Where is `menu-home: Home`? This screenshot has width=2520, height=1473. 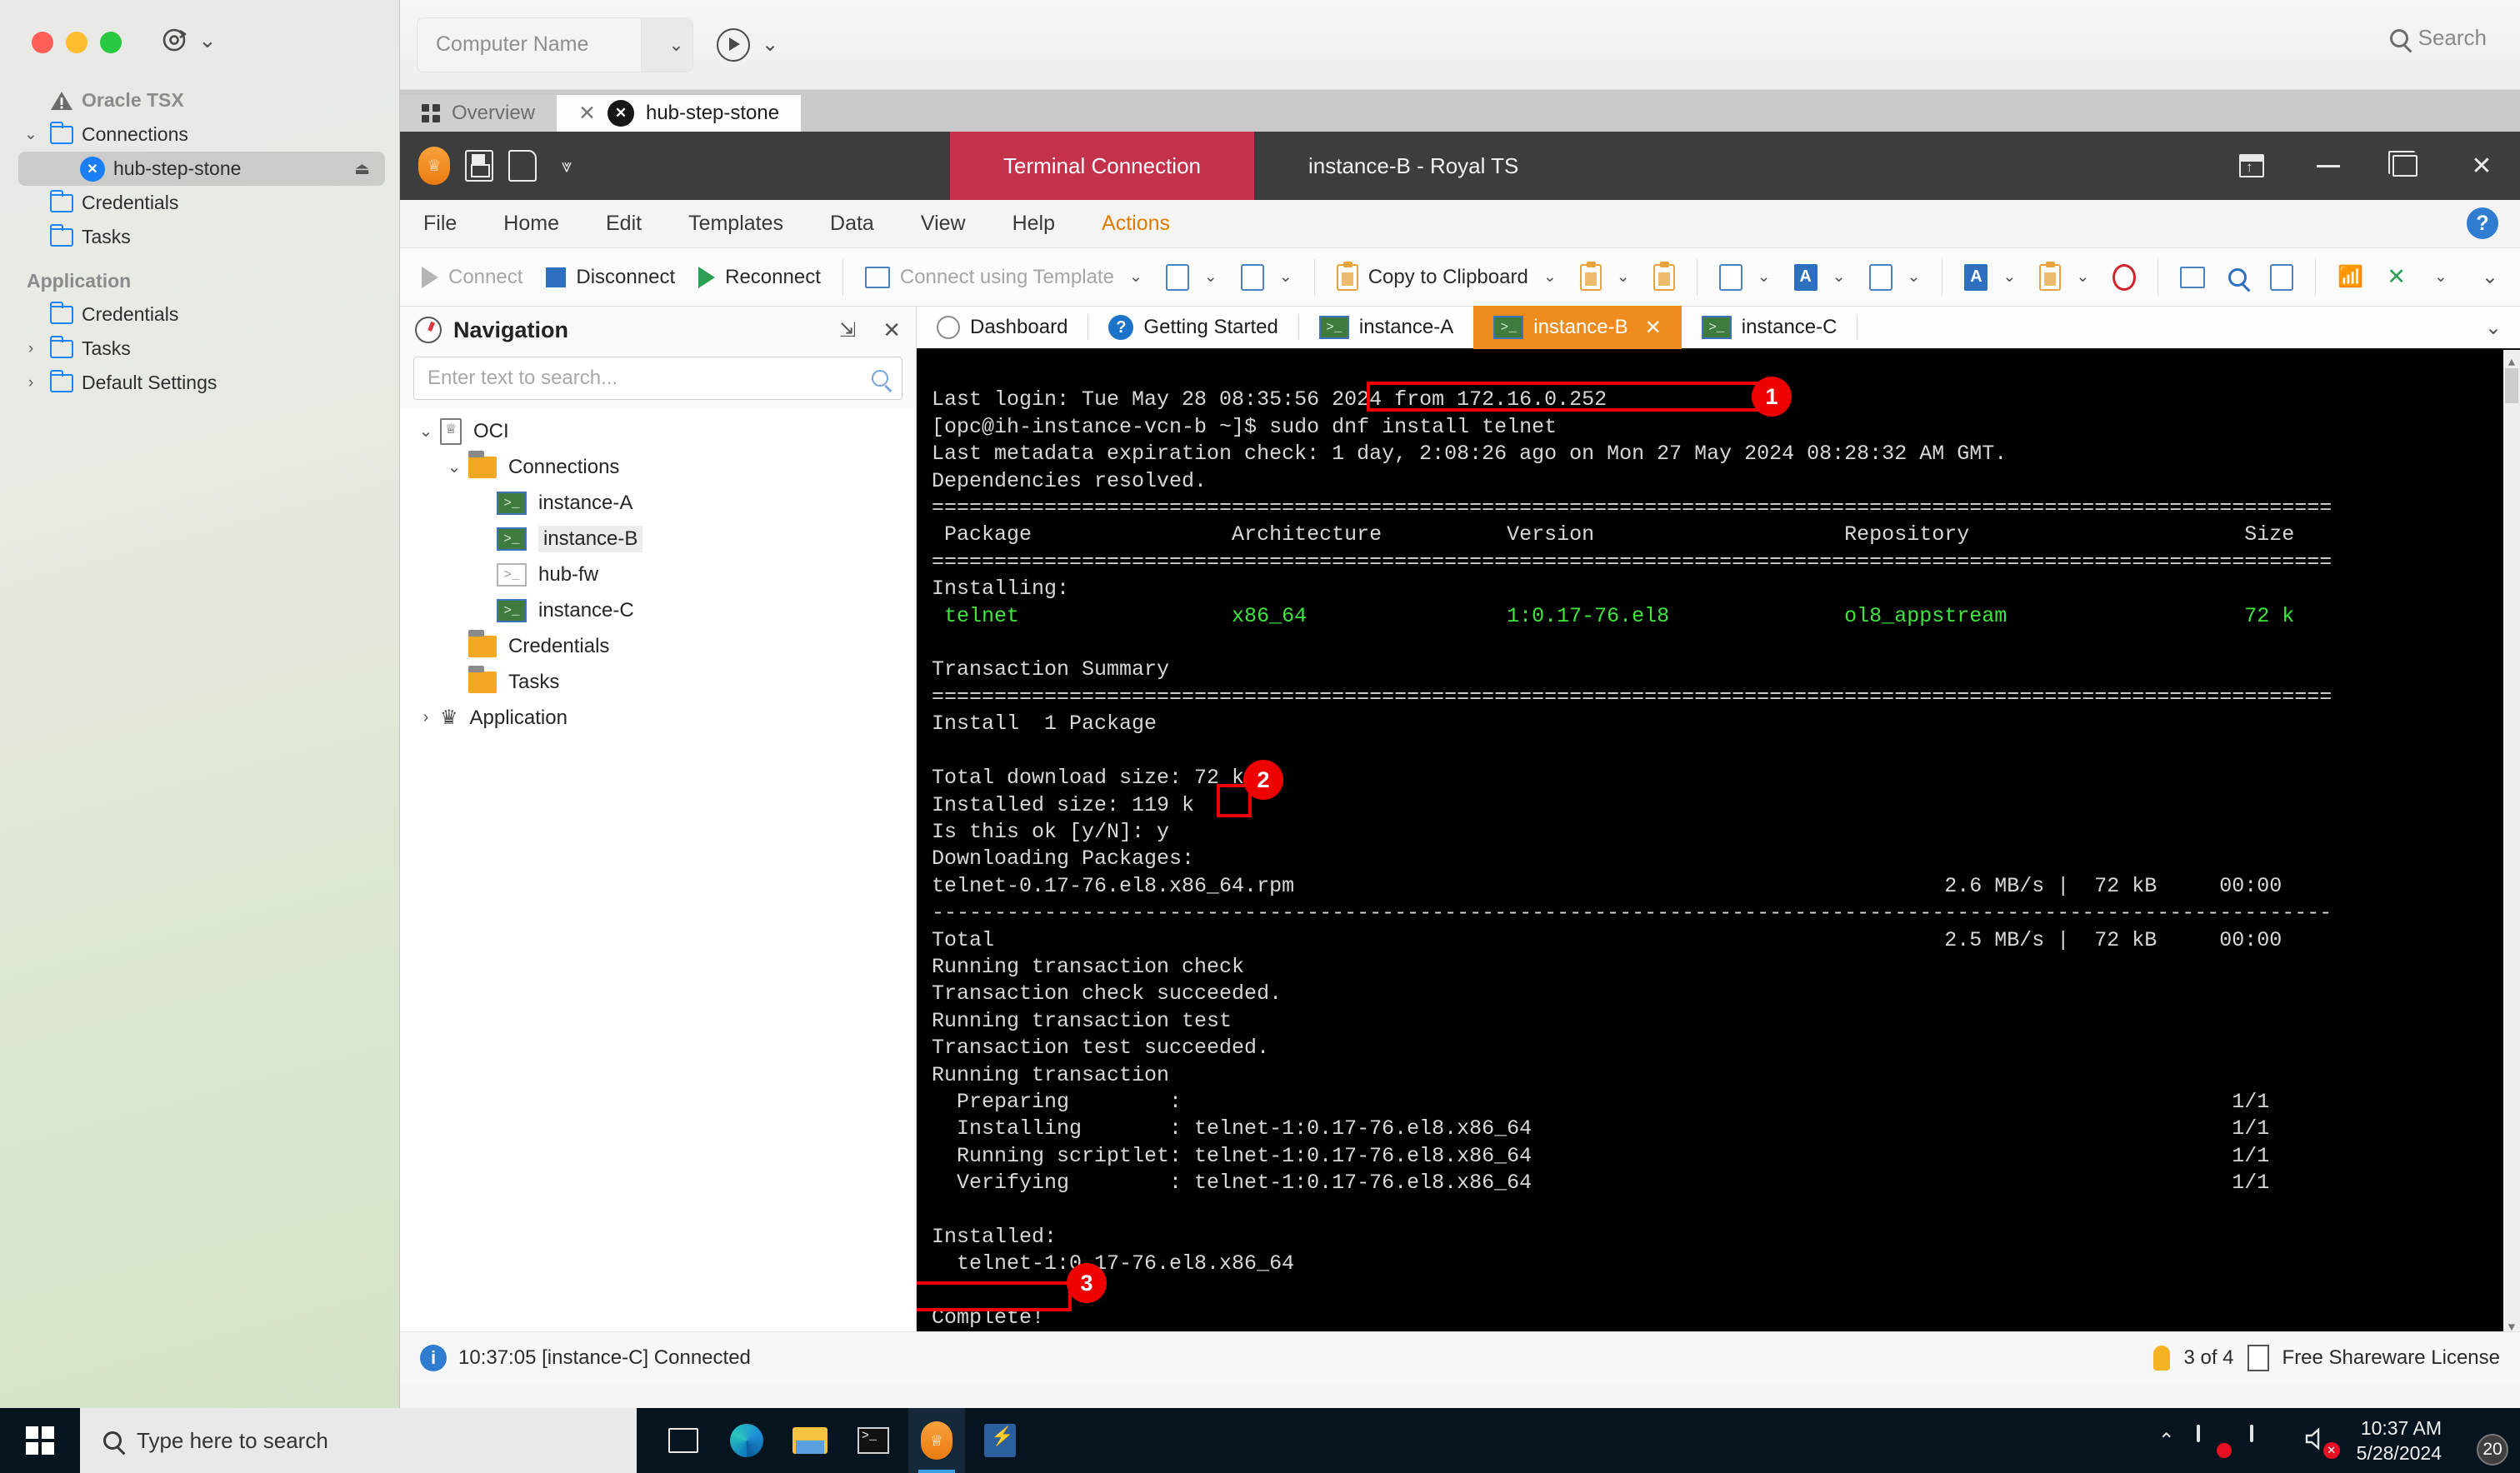
menu-home: Home is located at coordinates (531, 224).